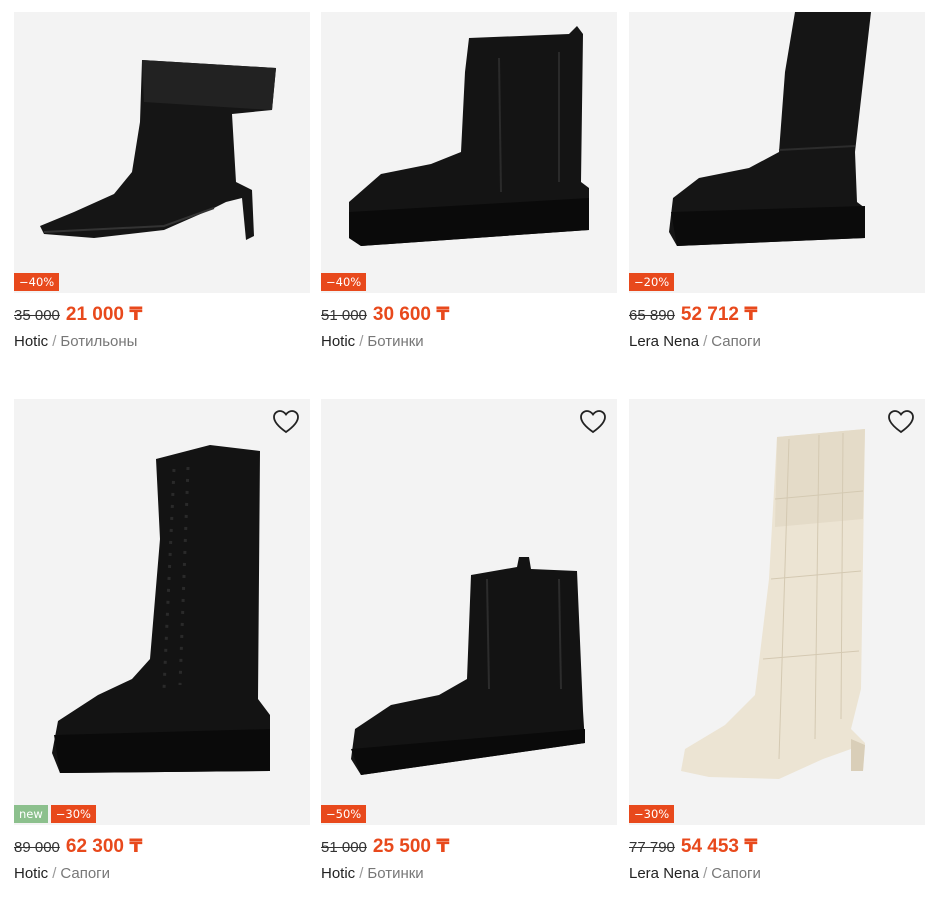  I want to click on badge-list: −30%, so click(653, 814).